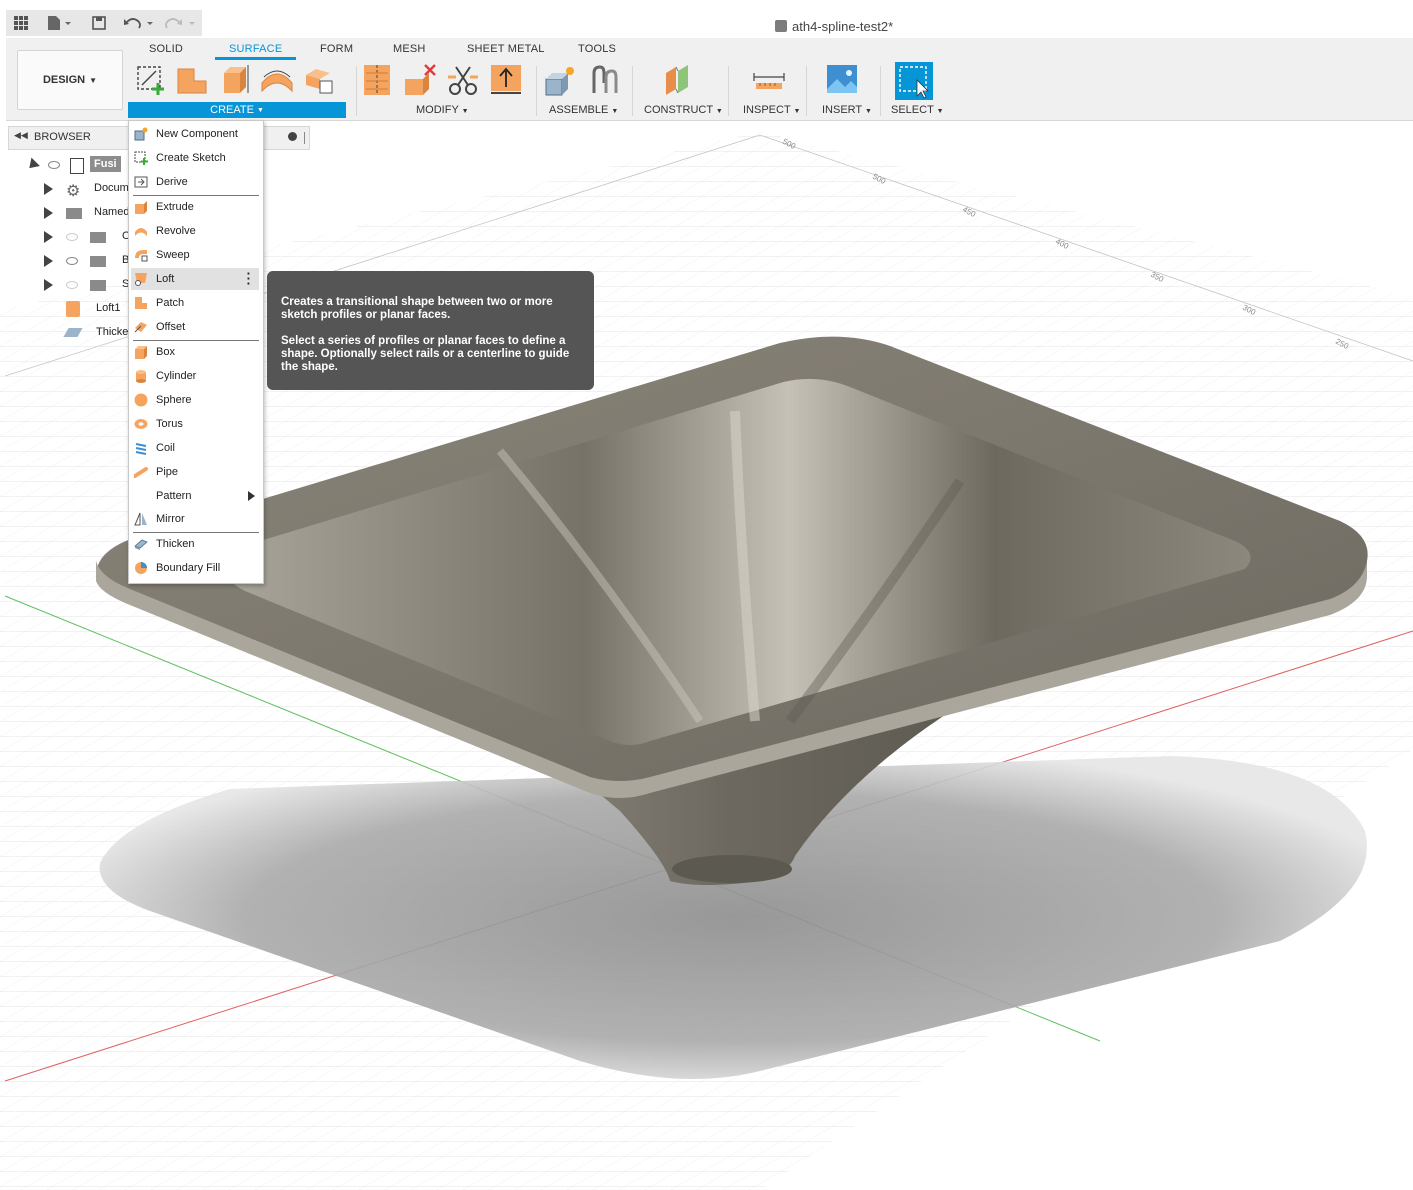 Image resolution: width=1413 pixels, height=1190 pixels. Describe the element at coordinates (141, 568) in the screenshot. I see `boundary-fill-icon` at that location.